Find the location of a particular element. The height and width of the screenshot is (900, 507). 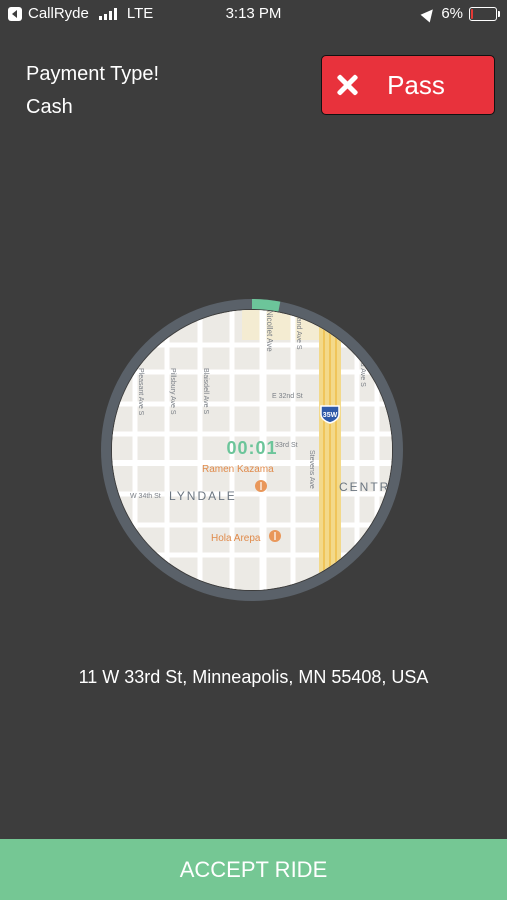

close-icon is located at coordinates (347, 85).